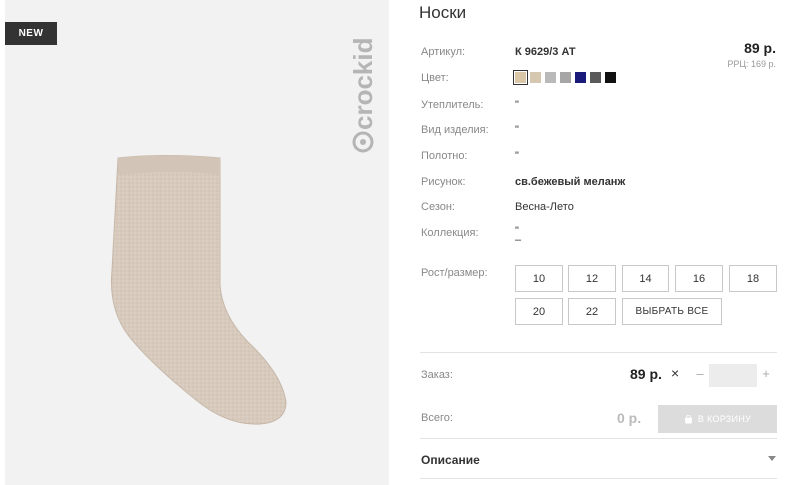 Image resolution: width=800 pixels, height=485 pixels. I want to click on size-button-12: 12, so click(592, 278).